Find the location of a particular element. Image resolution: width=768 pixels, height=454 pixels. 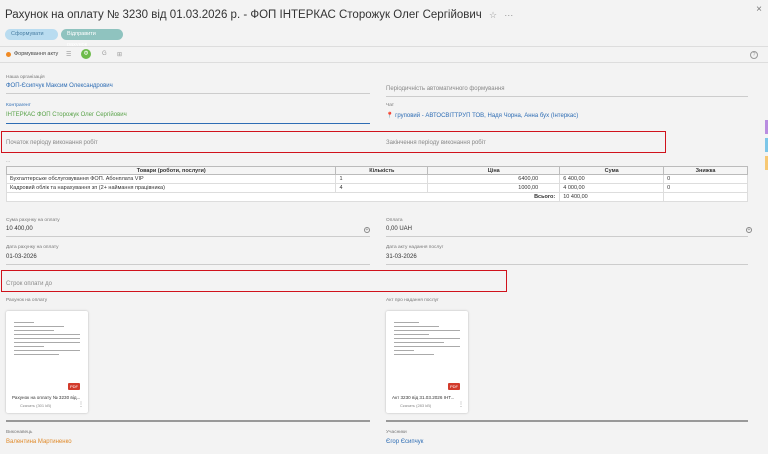

our-org-field: ФОП-Єсипчук Максим Олександрович is located at coordinates (59, 86).